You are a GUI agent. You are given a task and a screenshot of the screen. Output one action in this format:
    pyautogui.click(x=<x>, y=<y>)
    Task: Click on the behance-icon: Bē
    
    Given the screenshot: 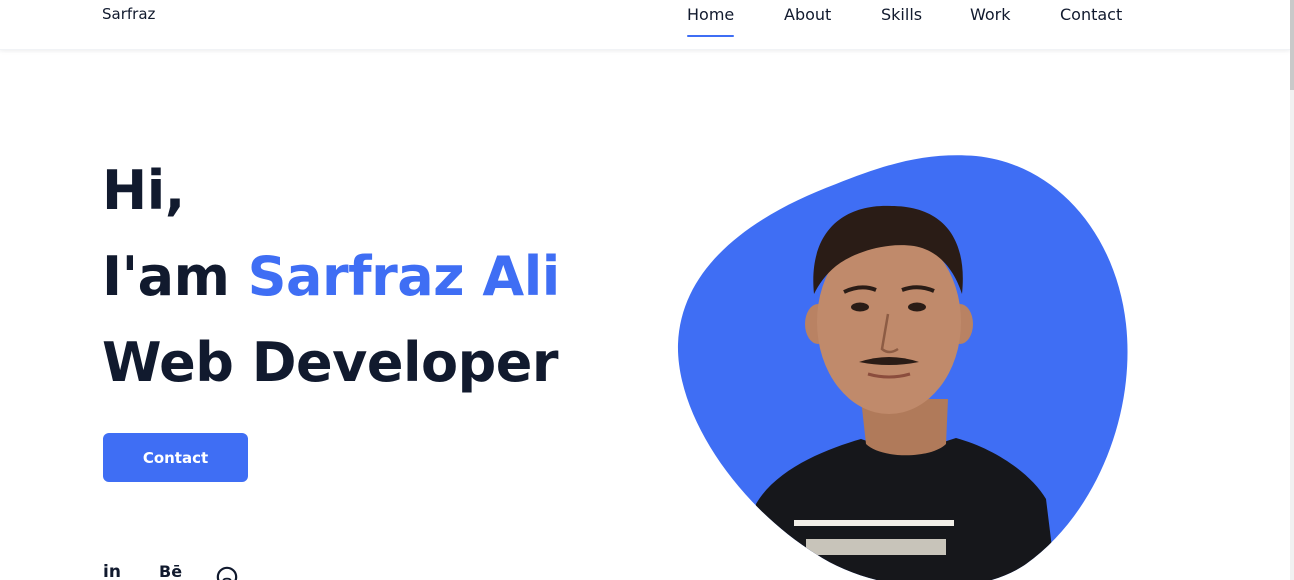 What is the action you would take?
    pyautogui.click(x=170, y=571)
    